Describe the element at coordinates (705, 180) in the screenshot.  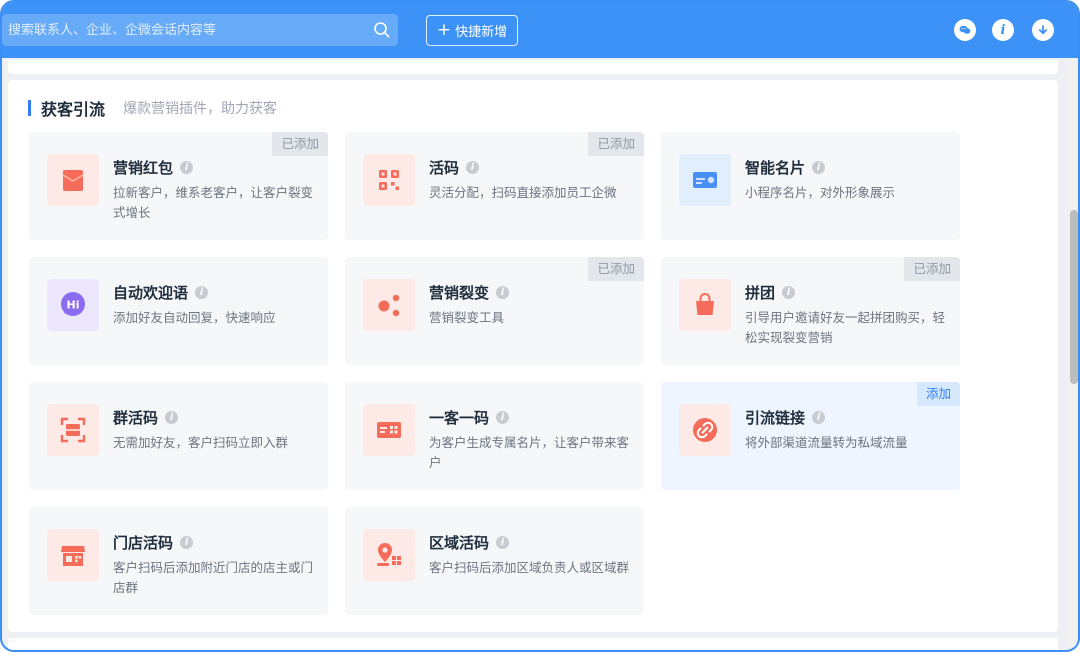
I see `business-card-icon` at that location.